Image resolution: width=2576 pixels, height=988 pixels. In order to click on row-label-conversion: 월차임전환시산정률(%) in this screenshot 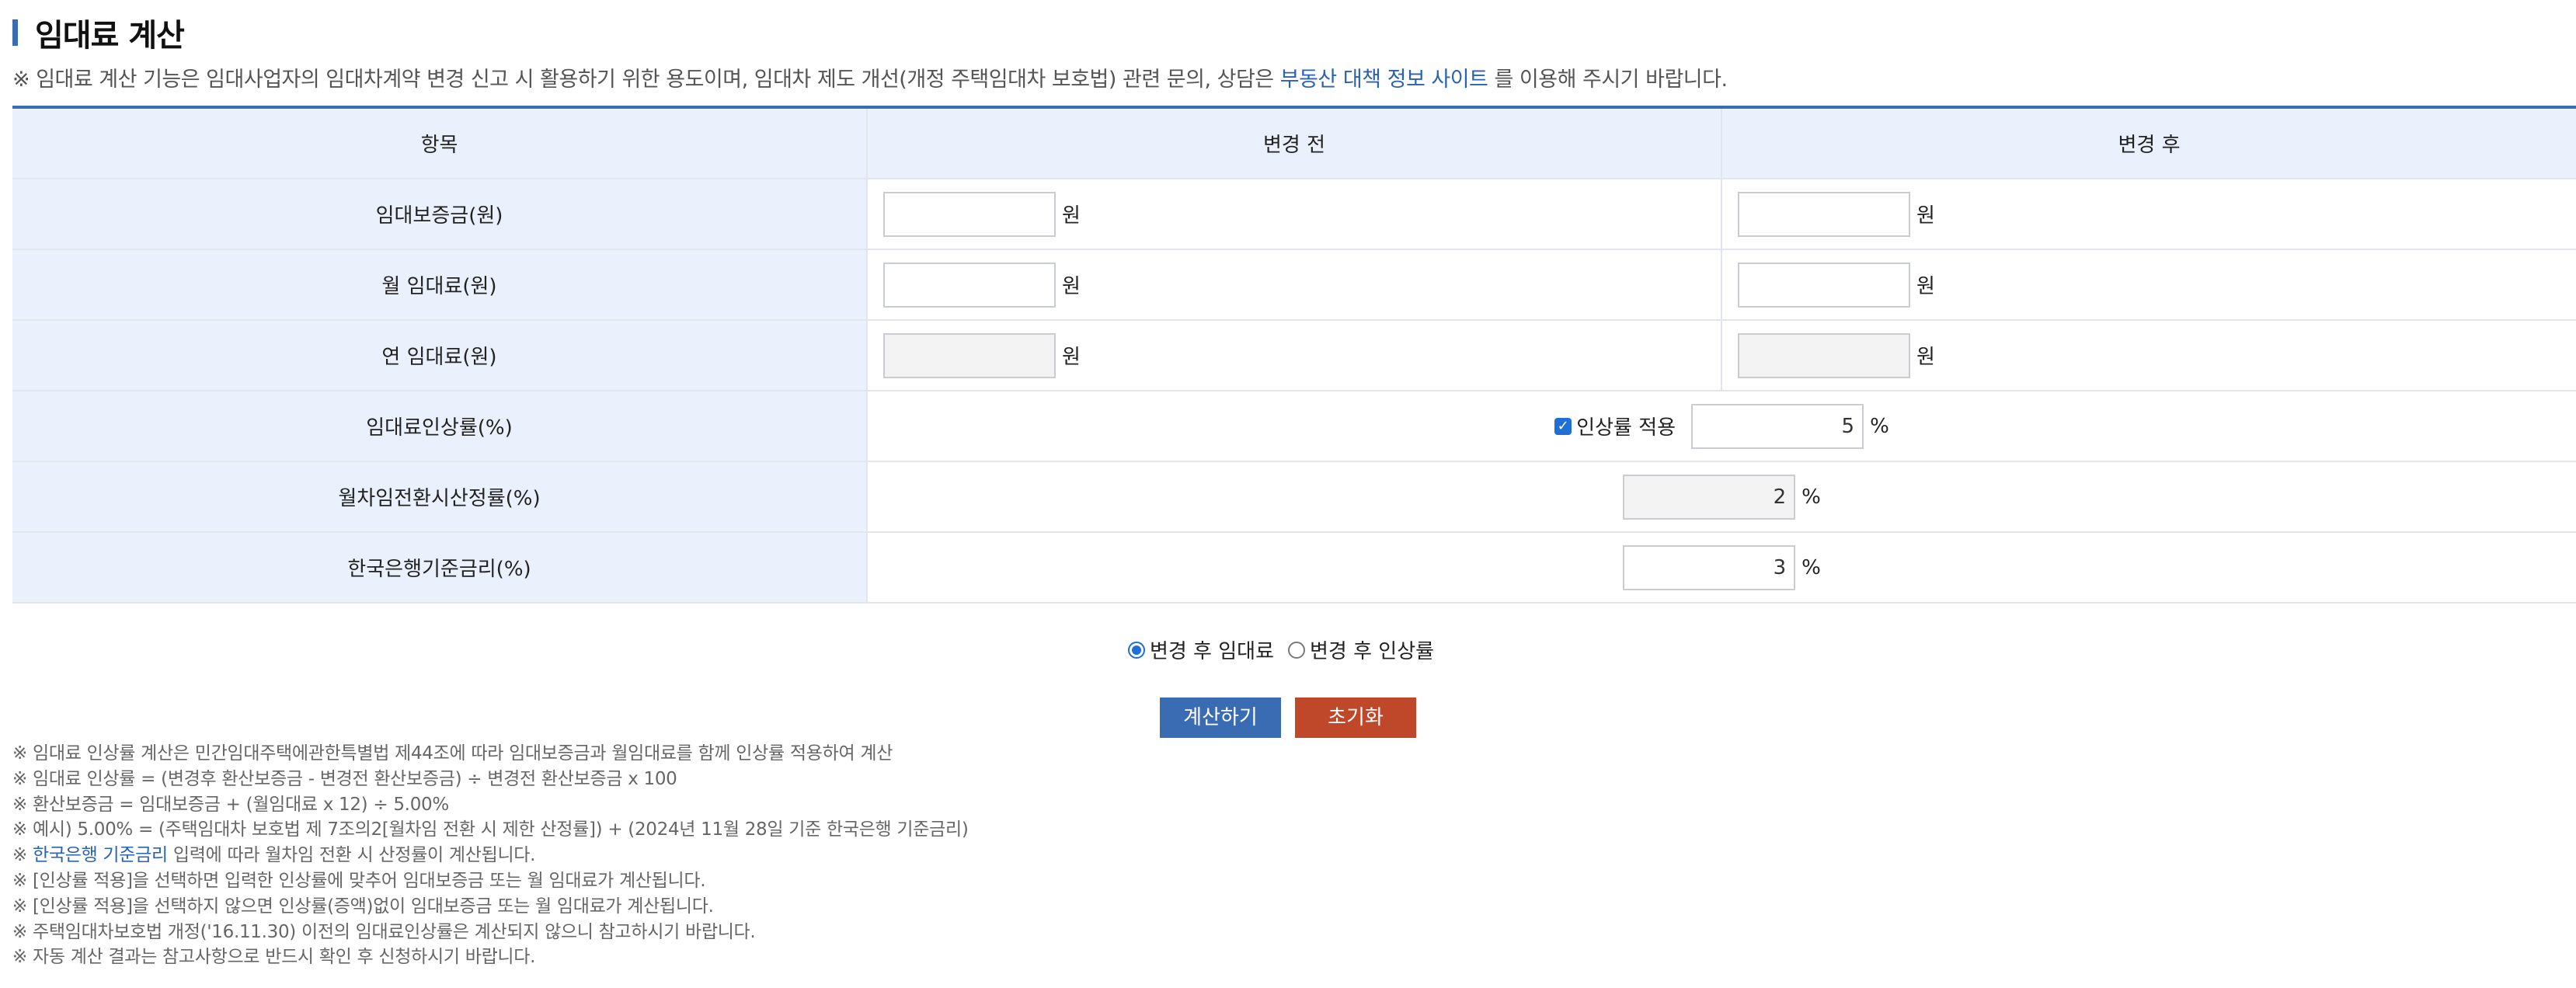, I will do `click(439, 497)`.